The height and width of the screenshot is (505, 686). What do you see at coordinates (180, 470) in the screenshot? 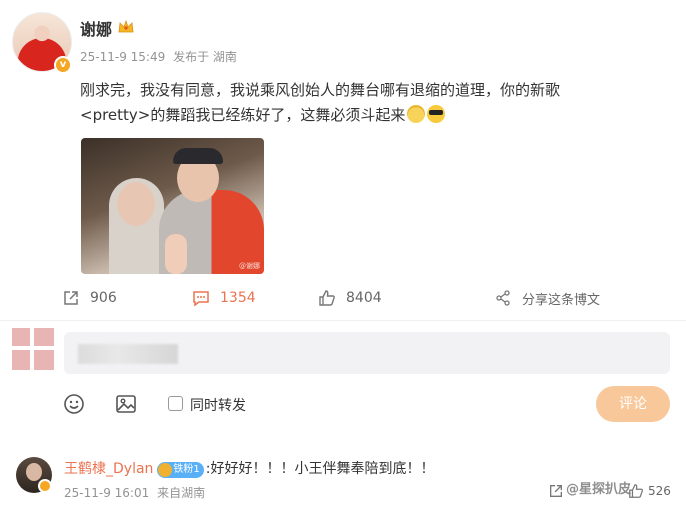
I see `fan-badge: 铁粉1` at bounding box center [180, 470].